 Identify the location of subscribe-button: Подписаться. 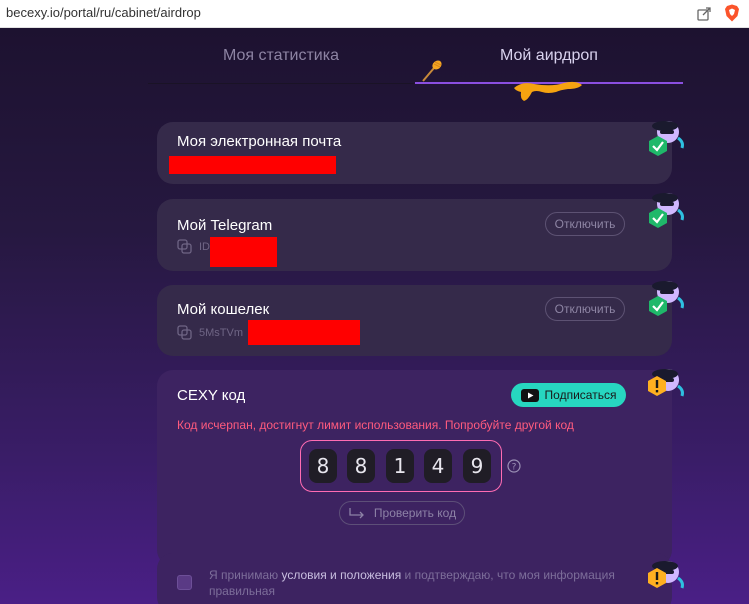
(568, 395).